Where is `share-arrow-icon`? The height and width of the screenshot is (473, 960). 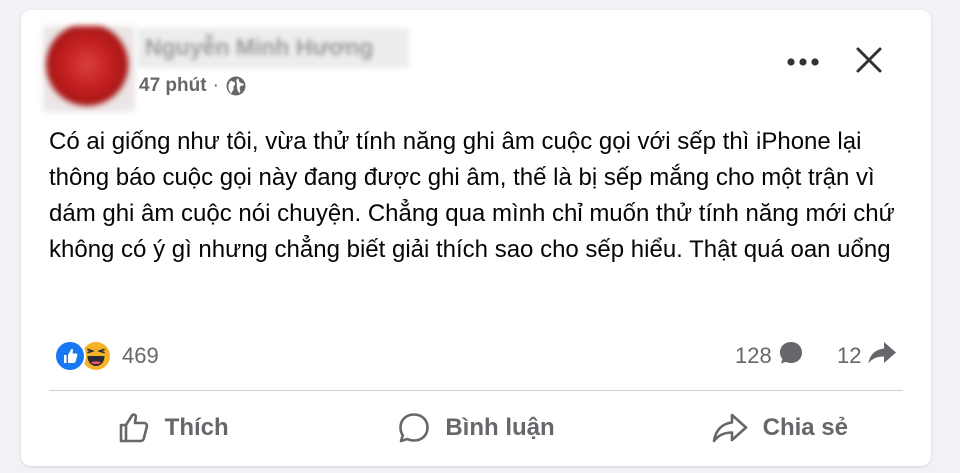
share-arrow-icon is located at coordinates (882, 356).